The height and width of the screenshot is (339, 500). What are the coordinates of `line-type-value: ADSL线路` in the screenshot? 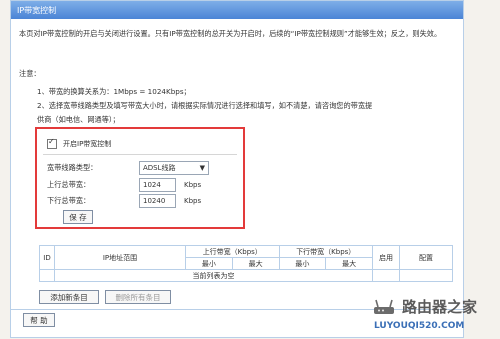 It's located at (159, 168).